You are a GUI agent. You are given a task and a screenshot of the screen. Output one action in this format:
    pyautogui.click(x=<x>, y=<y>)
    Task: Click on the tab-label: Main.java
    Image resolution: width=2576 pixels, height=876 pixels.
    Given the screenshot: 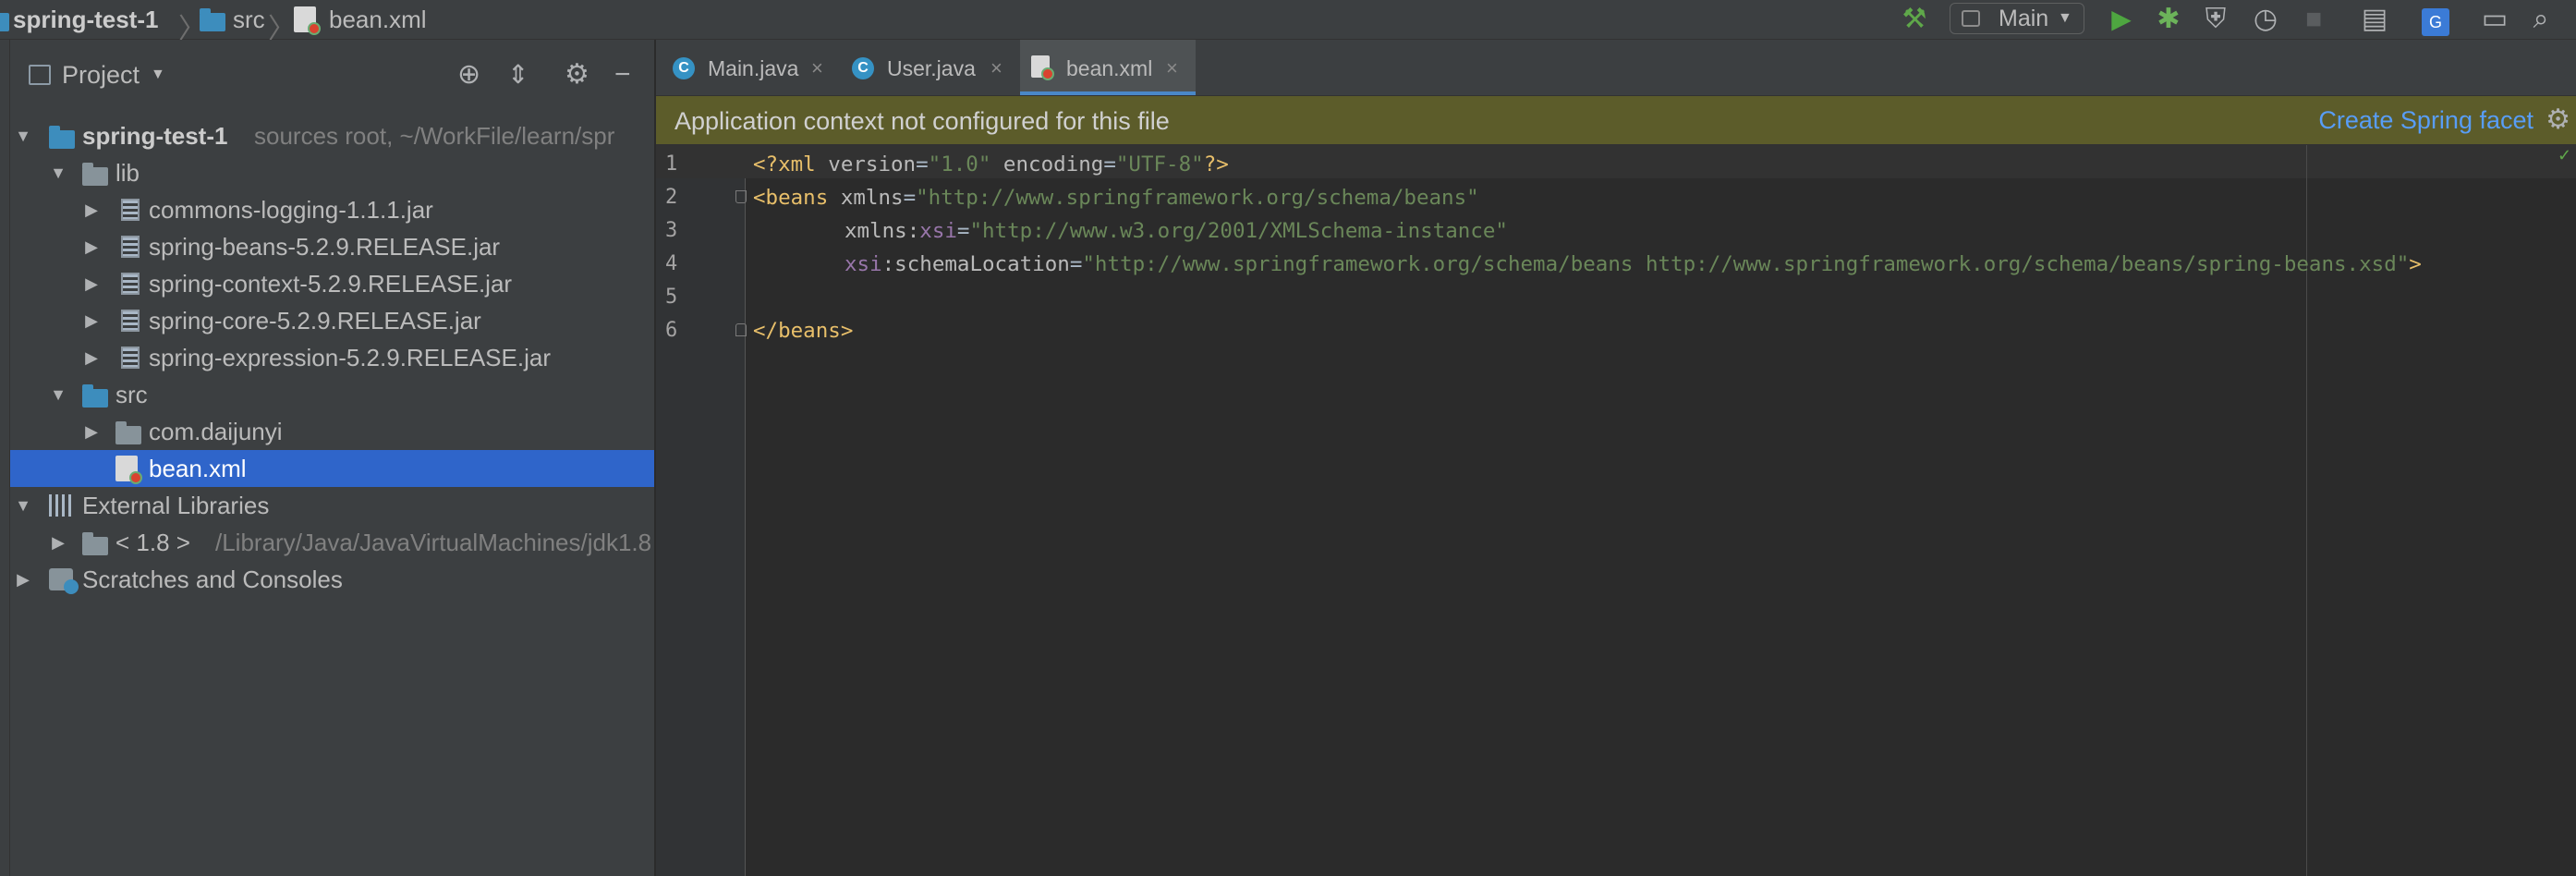 What is the action you would take?
    pyautogui.click(x=753, y=68)
    